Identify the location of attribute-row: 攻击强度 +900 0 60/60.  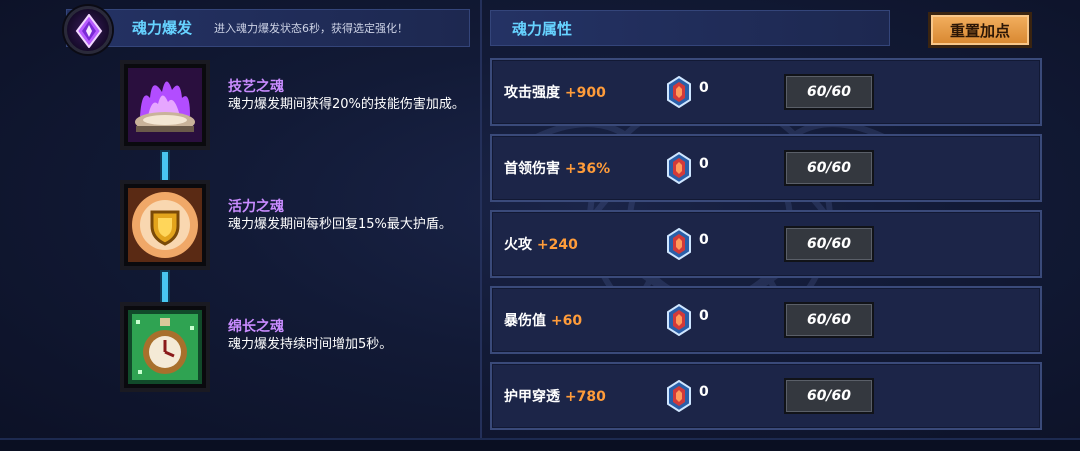
(766, 92).